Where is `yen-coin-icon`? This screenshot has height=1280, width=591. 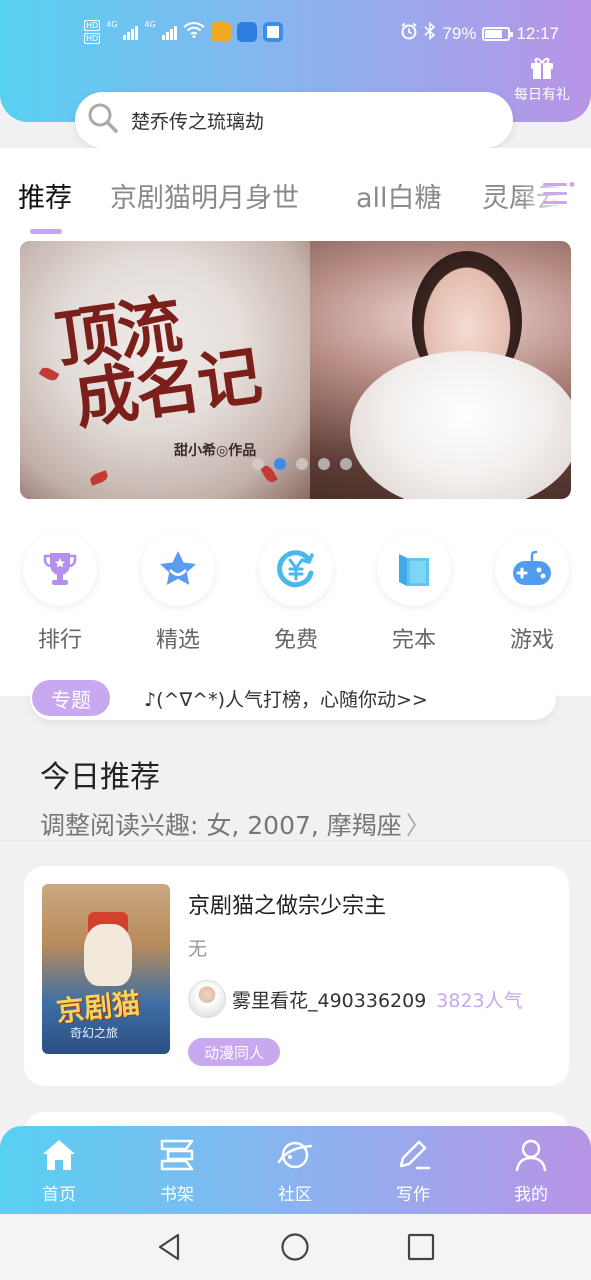
yen-coin-icon is located at coordinates (295, 569).